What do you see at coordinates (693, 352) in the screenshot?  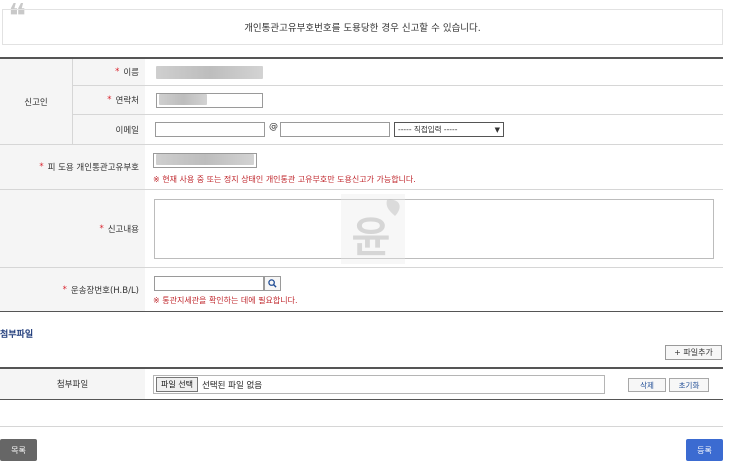 I see `add-file-button: + 파일추가` at bounding box center [693, 352].